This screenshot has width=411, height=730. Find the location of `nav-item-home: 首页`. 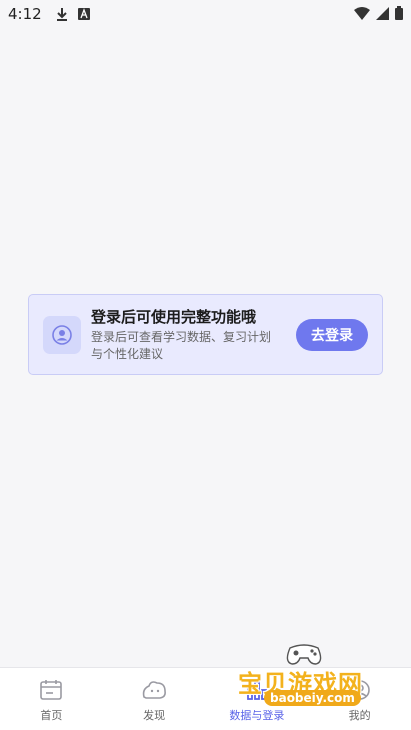

nav-item-home: 首页 is located at coordinates (51, 699).